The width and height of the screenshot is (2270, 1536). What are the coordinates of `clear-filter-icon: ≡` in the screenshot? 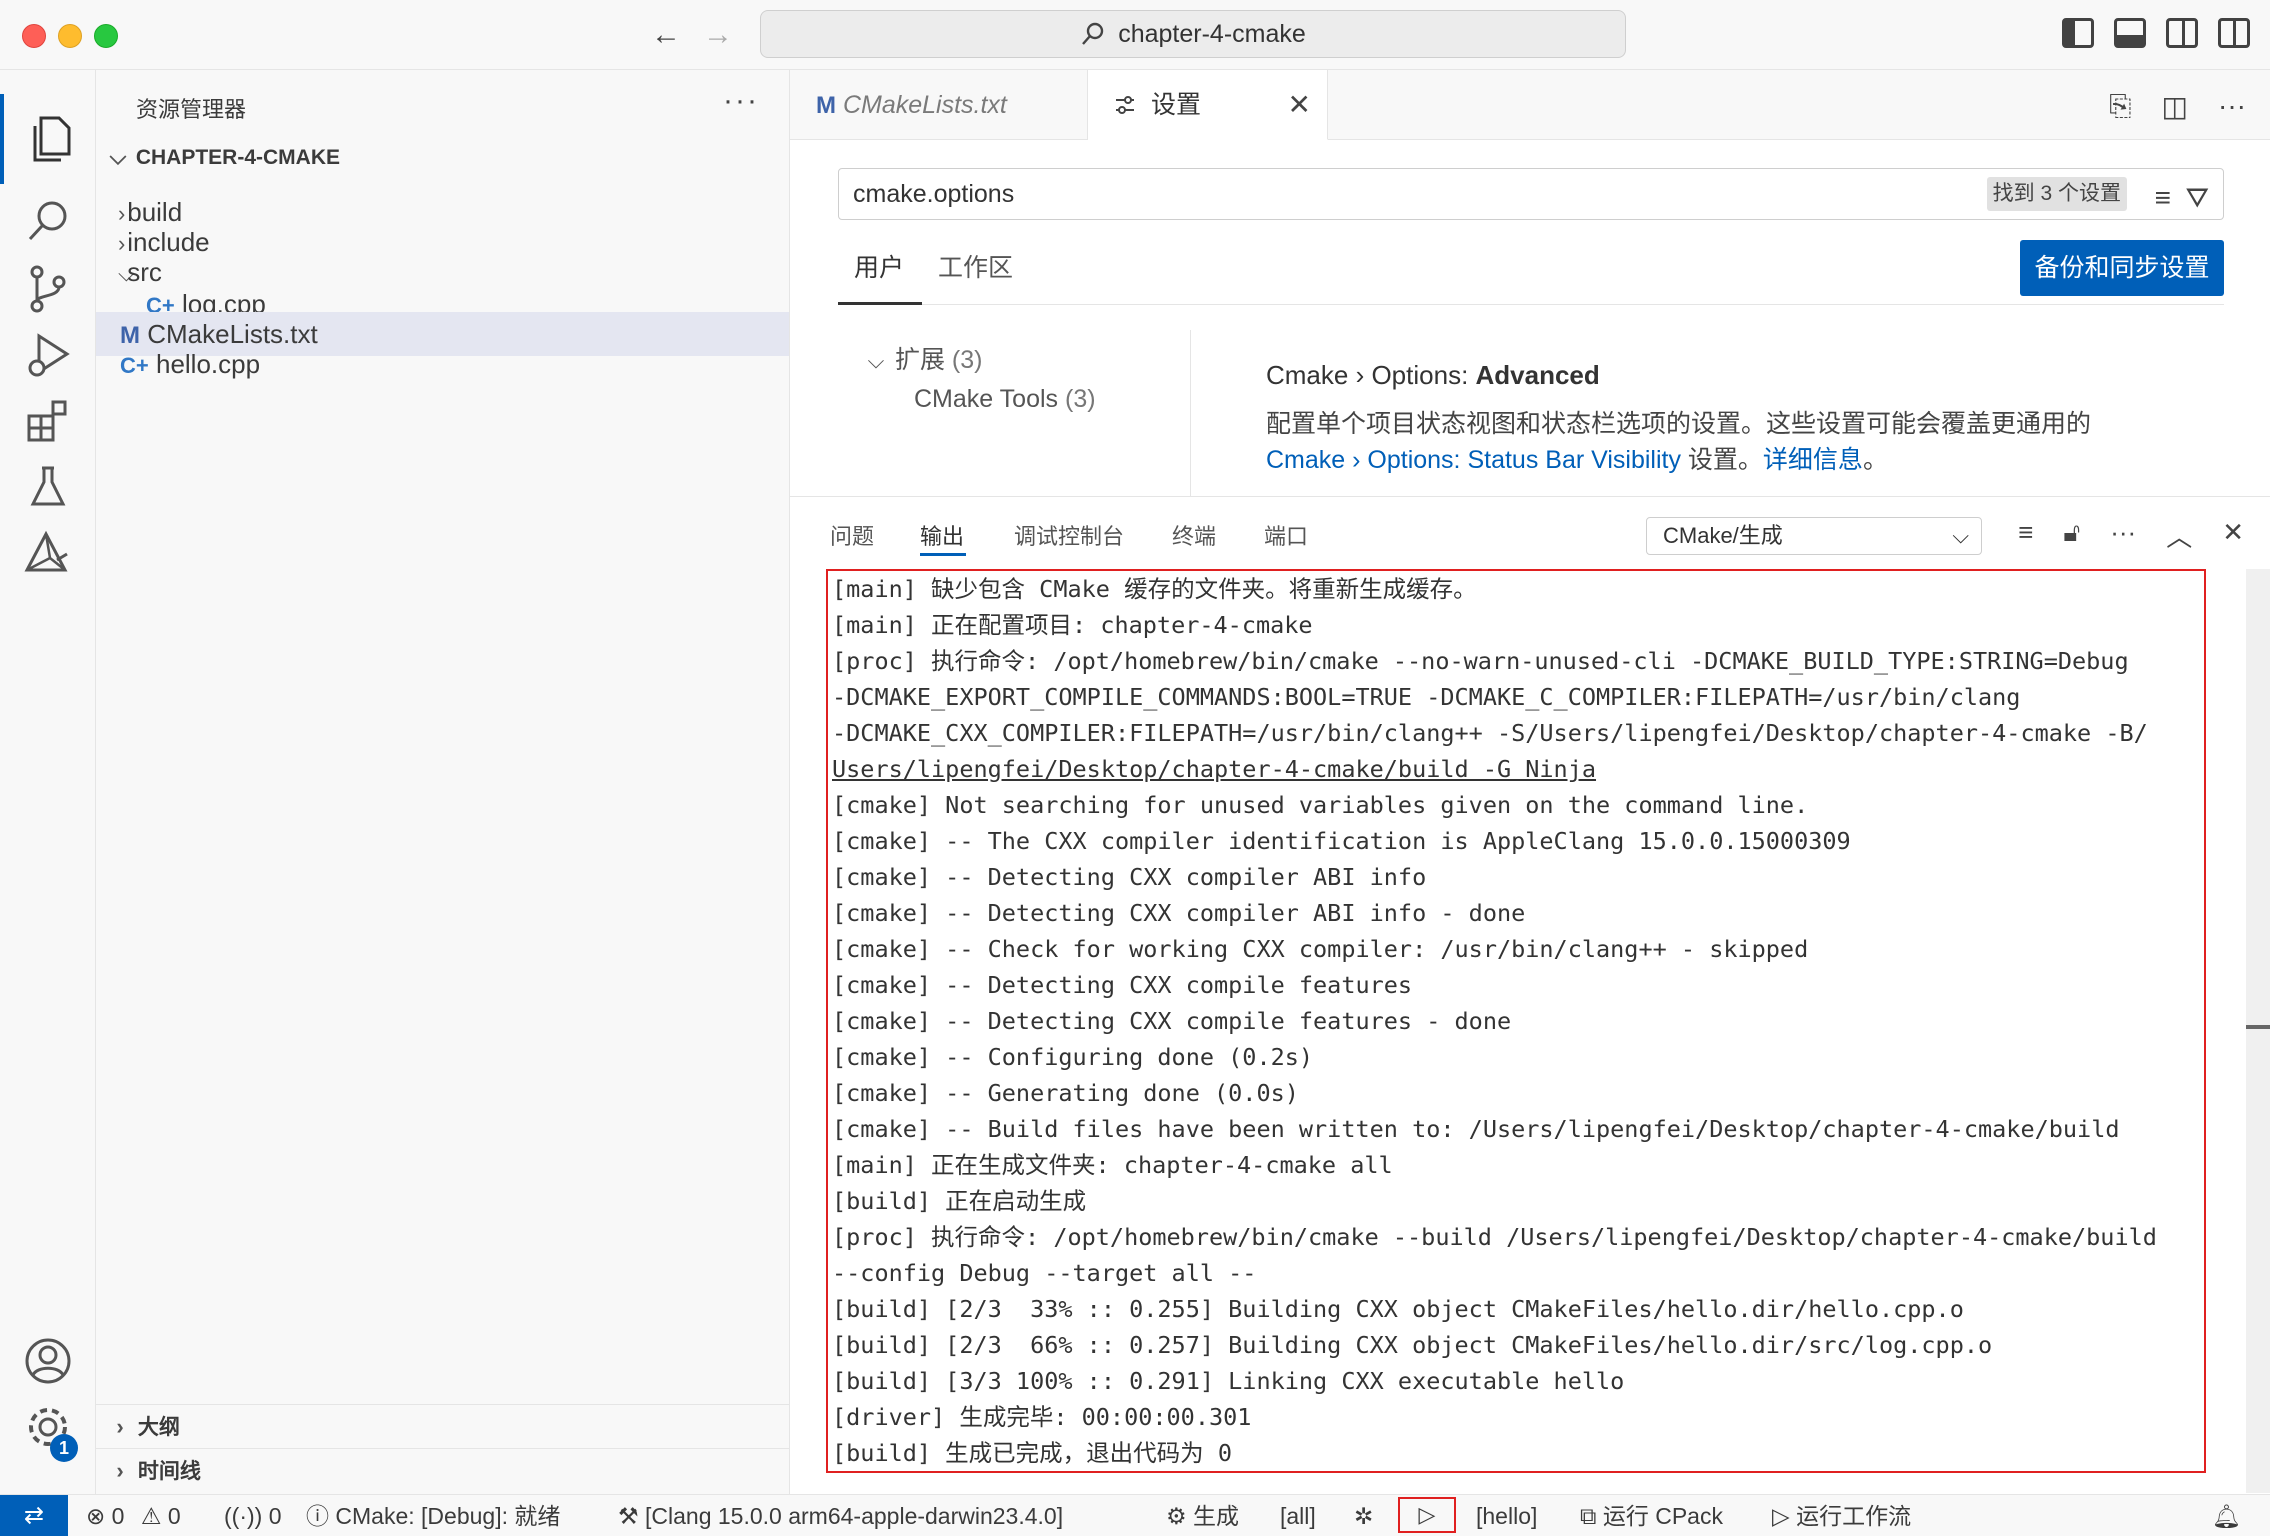 It's located at (2163, 198).